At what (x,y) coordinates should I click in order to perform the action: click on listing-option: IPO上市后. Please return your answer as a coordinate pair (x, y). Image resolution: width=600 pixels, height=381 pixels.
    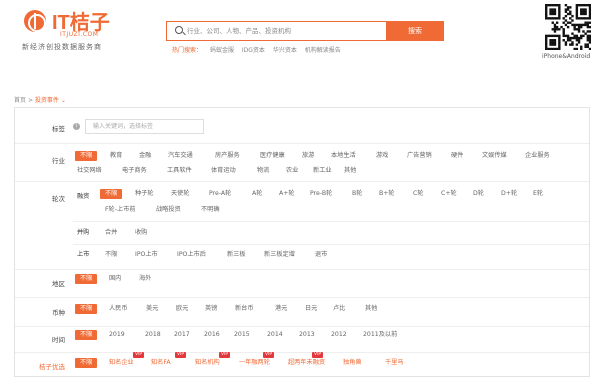
    Looking at the image, I should click on (191, 255).